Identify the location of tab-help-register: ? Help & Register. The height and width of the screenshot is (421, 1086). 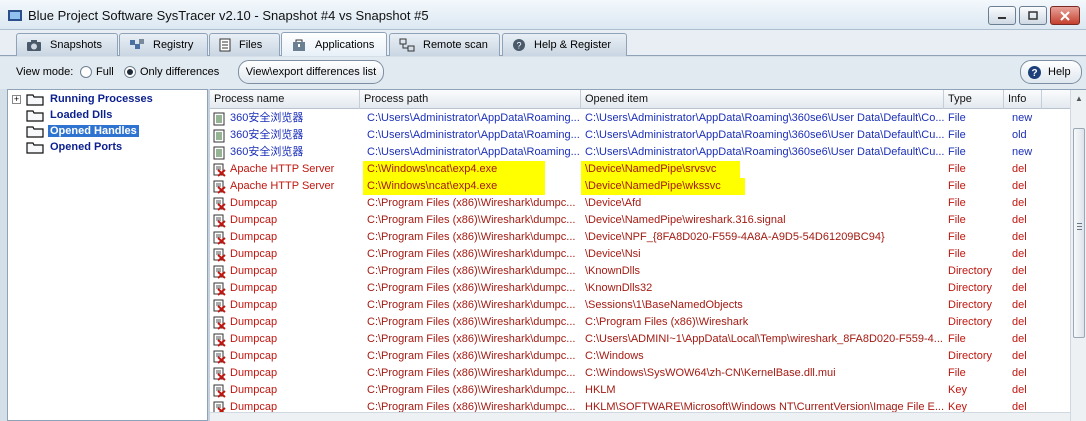
(564, 44).